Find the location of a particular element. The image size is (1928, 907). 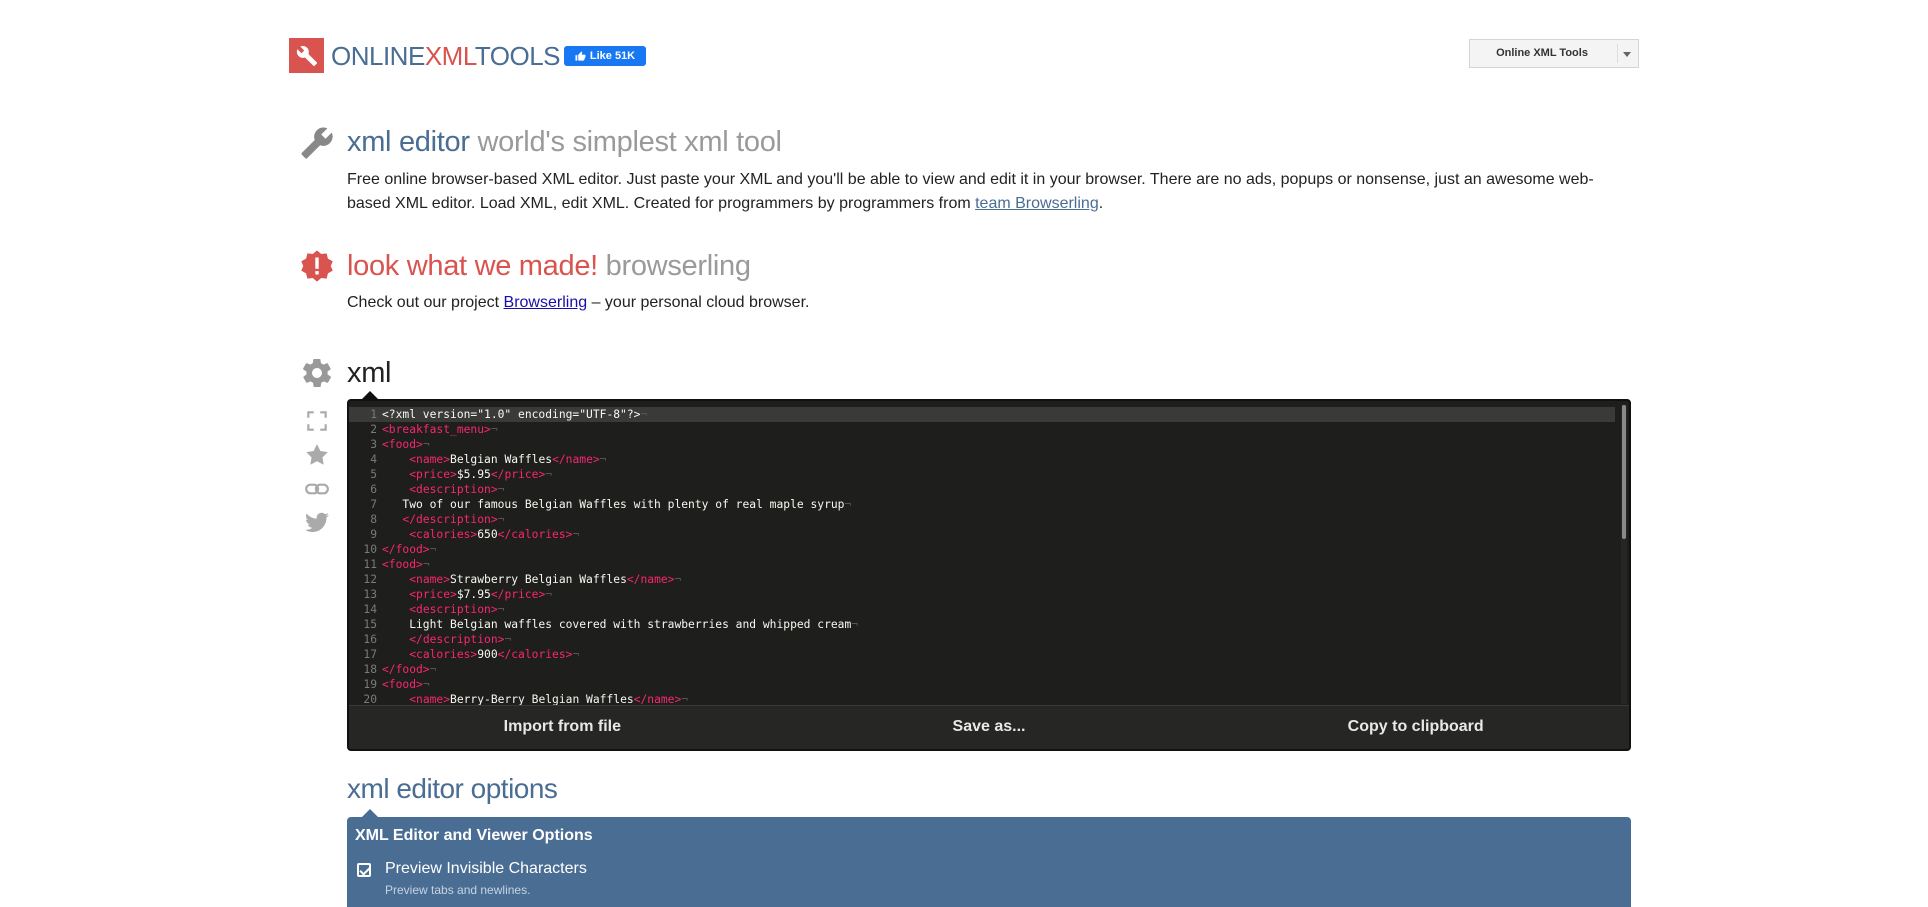

dropdown-divider is located at coordinates (1617, 53).